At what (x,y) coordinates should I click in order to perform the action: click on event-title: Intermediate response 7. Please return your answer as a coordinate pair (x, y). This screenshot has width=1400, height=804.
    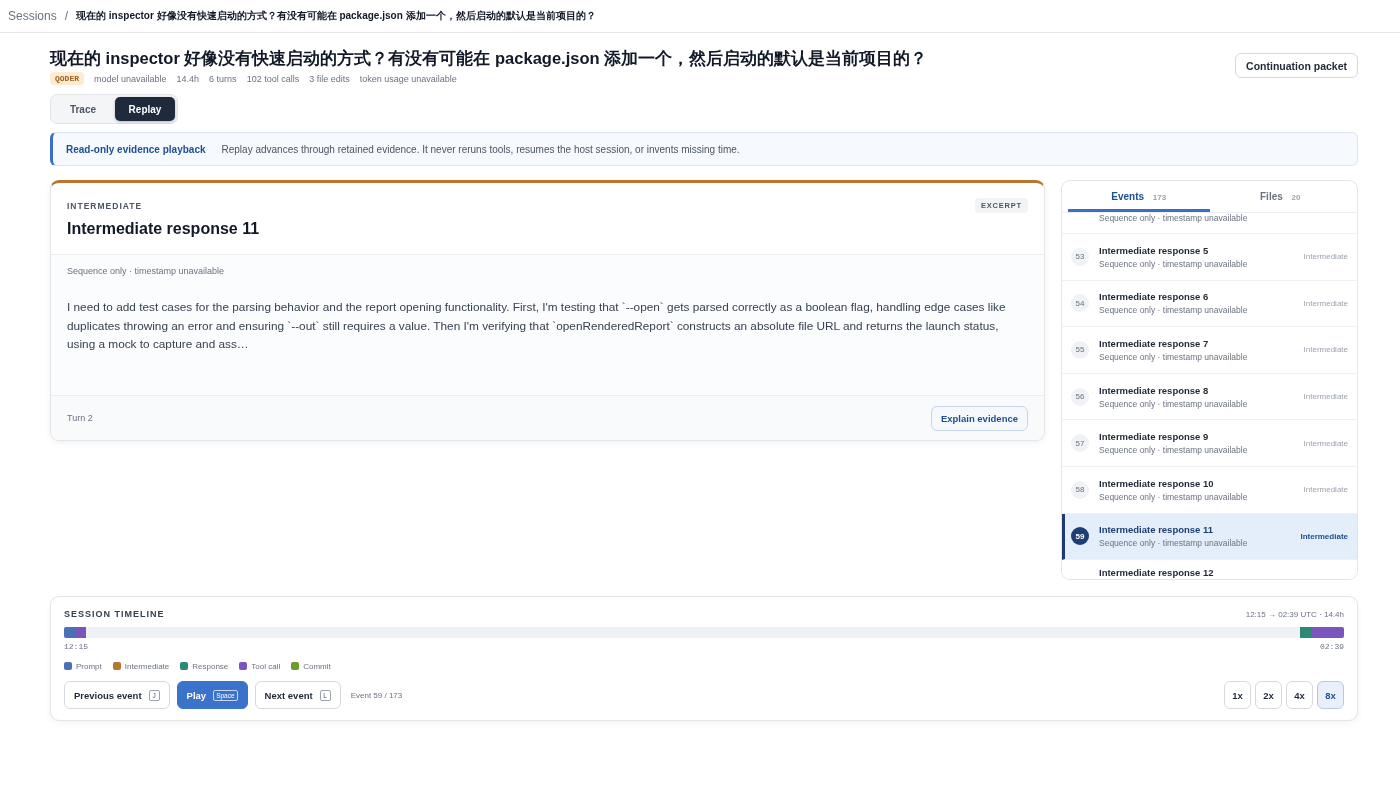
    Looking at the image, I should click on (1154, 343).